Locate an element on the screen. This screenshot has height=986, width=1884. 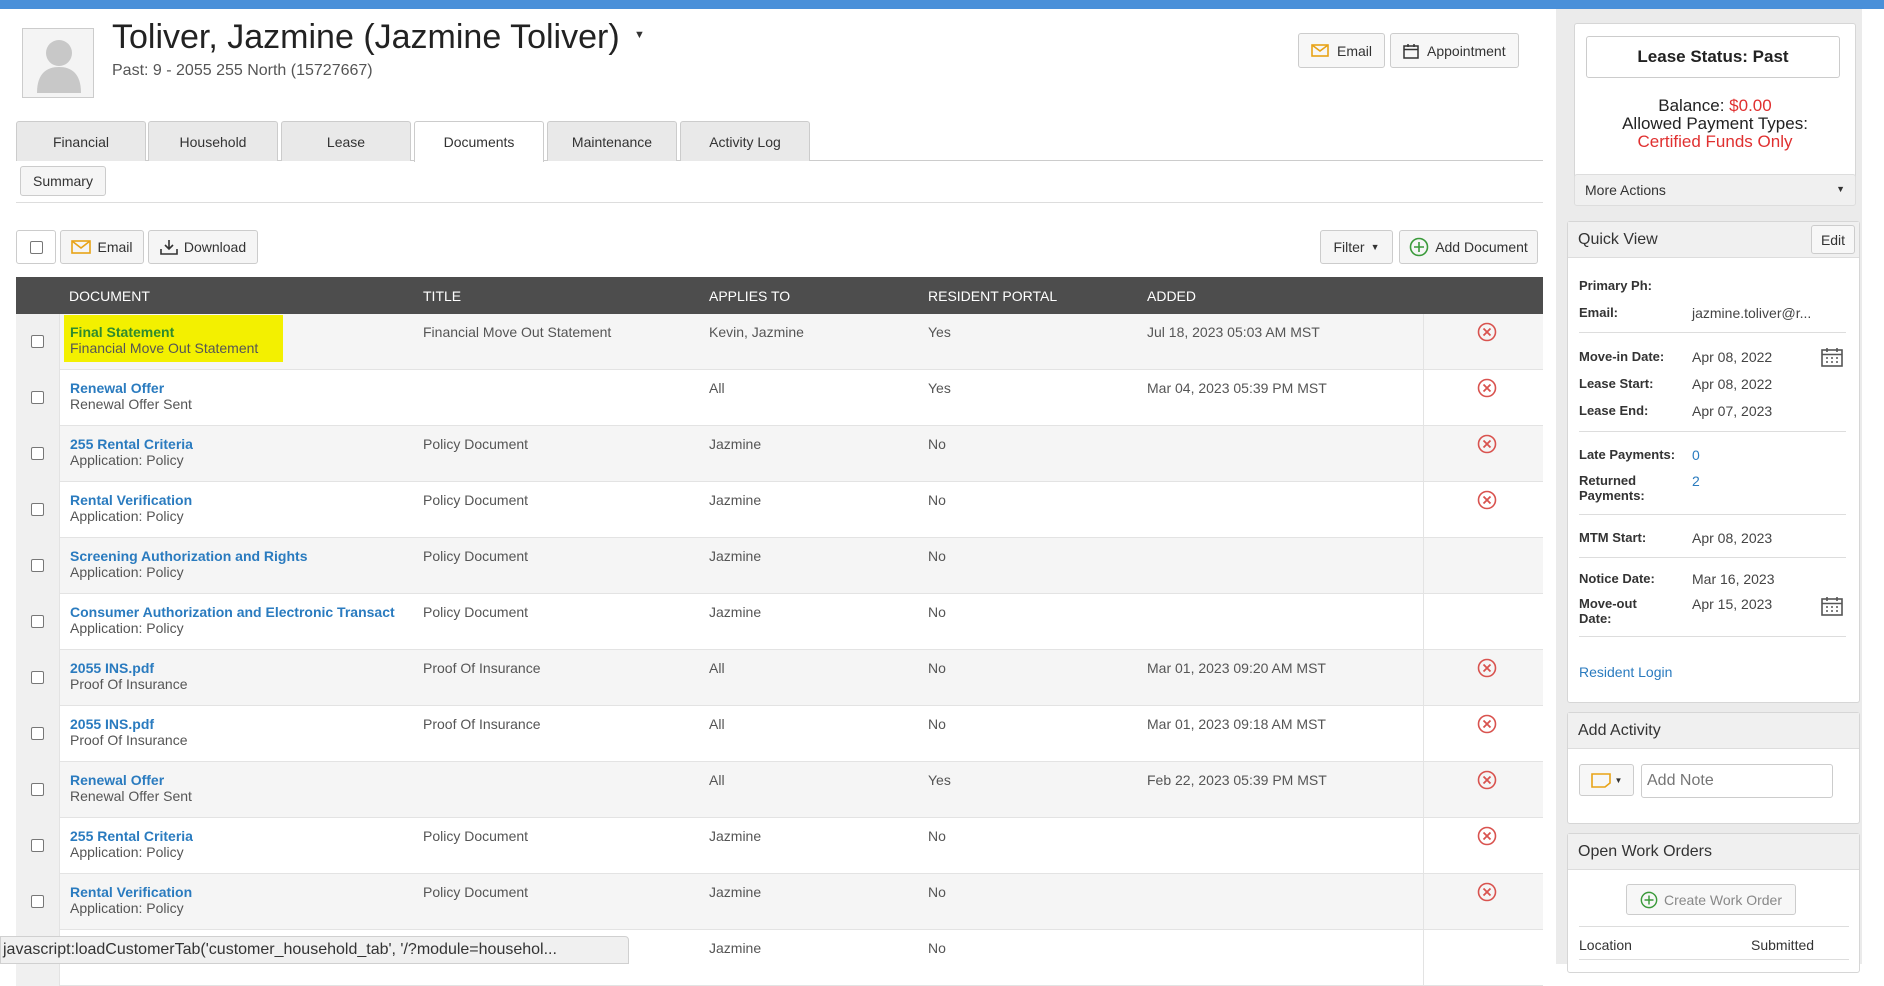
scrollbar is located at coordinates (1873, 486).